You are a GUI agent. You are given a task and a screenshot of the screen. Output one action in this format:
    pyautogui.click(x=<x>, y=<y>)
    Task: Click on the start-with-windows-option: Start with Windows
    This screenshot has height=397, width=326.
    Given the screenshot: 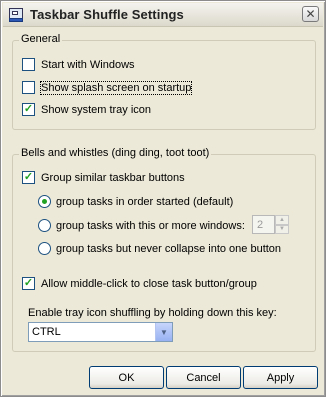 What is the action you would take?
    pyautogui.click(x=78, y=64)
    